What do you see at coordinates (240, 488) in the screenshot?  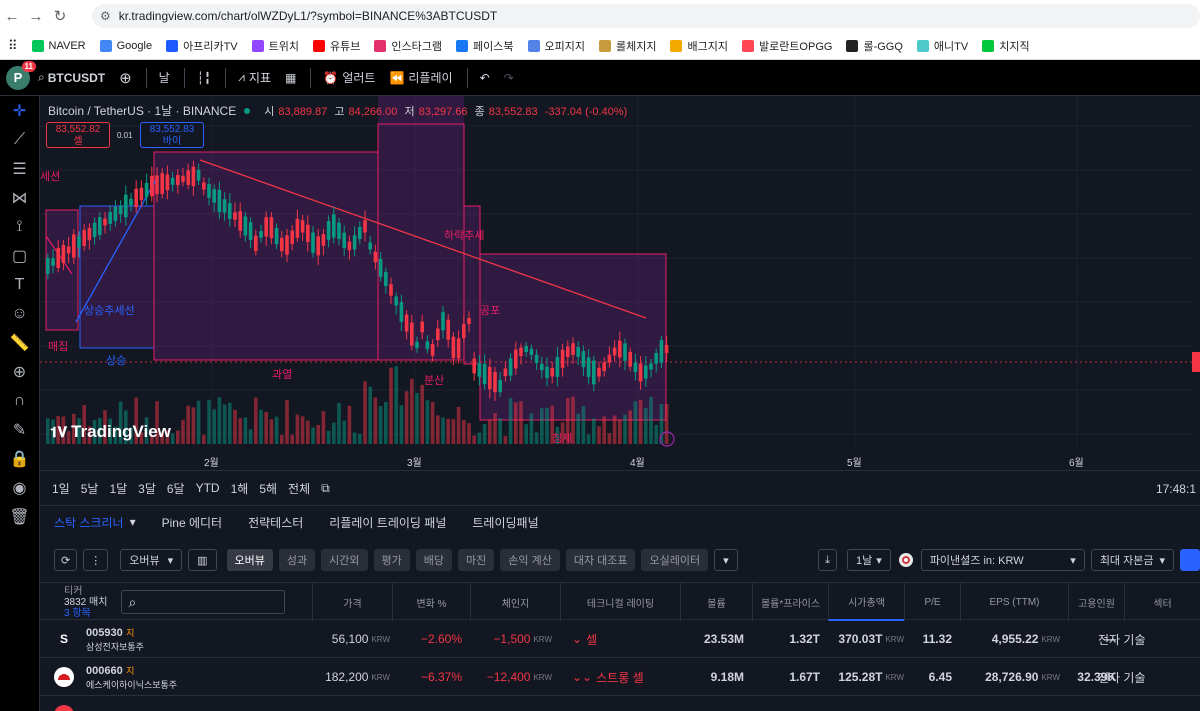 I see `range-button: 1해` at bounding box center [240, 488].